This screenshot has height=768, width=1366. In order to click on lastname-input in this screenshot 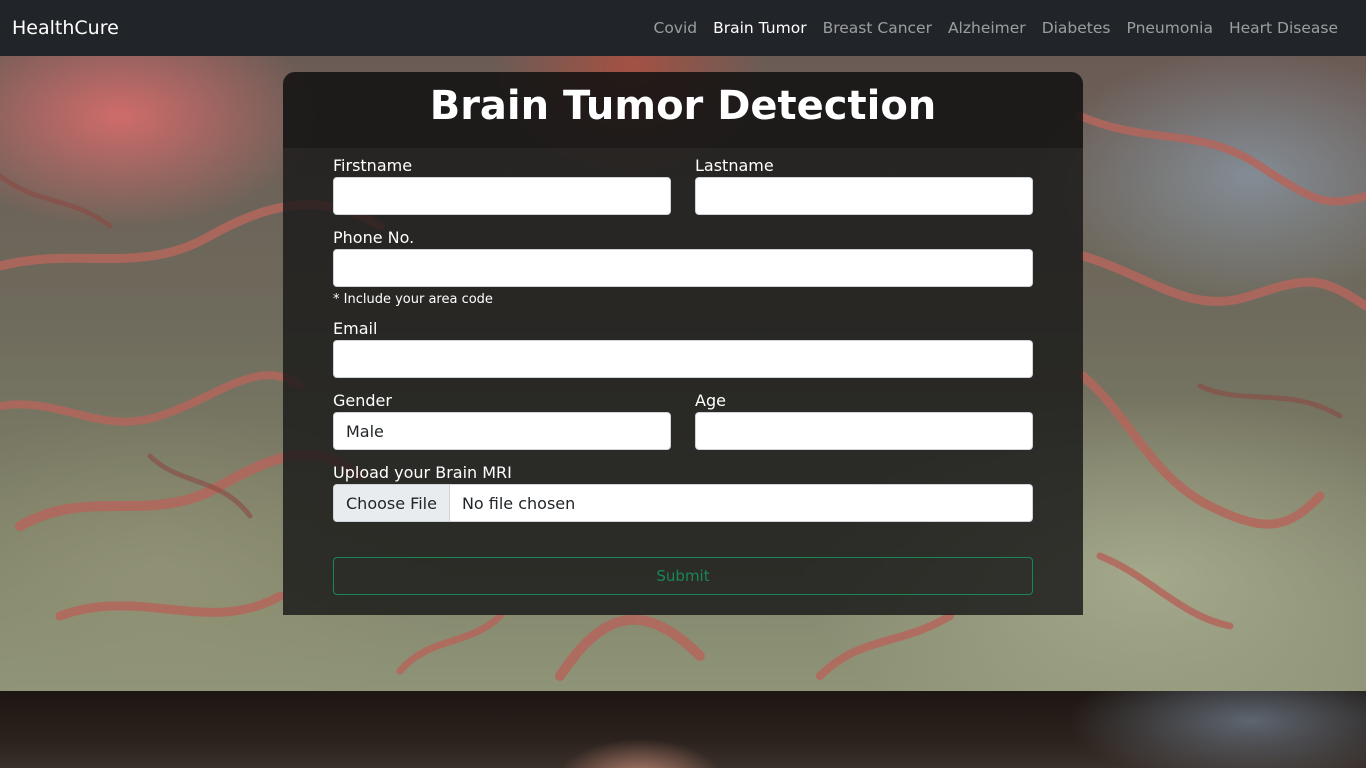, I will do `click(864, 196)`.